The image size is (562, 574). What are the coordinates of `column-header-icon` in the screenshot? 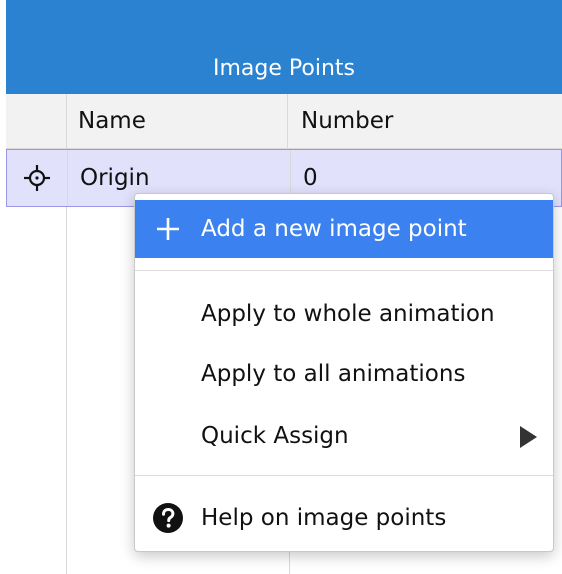 It's located at (36, 121).